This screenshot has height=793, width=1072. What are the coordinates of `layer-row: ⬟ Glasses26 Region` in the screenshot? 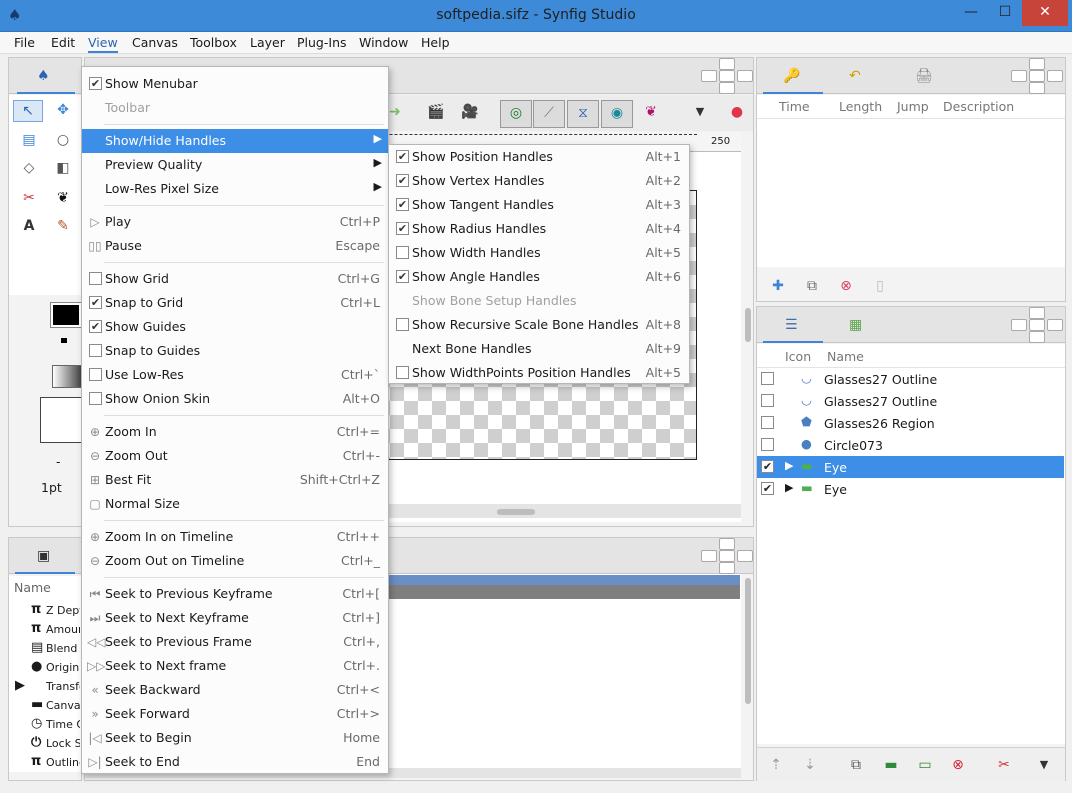 It's located at (910, 423).